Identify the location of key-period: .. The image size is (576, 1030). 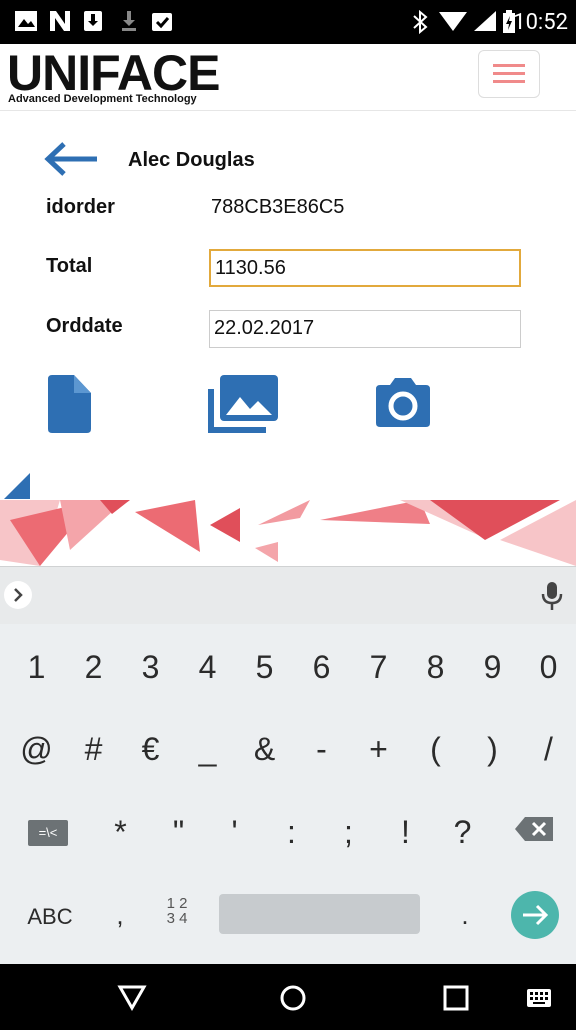
(465, 920).